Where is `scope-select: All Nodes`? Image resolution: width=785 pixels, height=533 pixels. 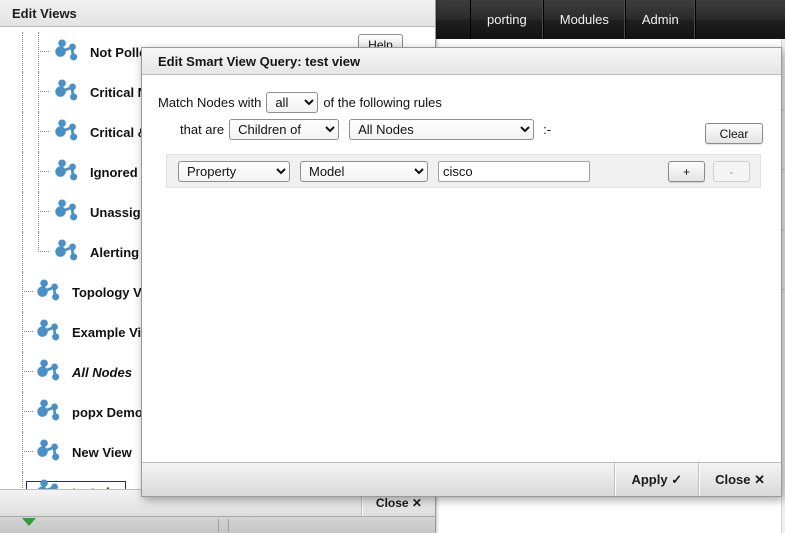
scope-select: All Nodes is located at coordinates (442, 129).